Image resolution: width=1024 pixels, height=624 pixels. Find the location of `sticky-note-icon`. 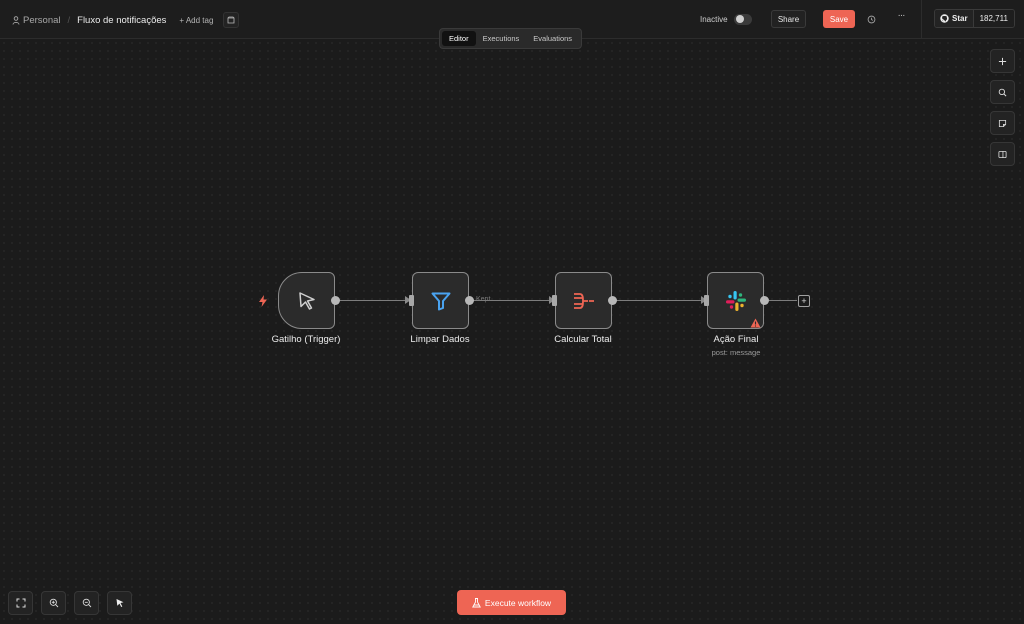

sticky-note-icon is located at coordinates (1002, 123).